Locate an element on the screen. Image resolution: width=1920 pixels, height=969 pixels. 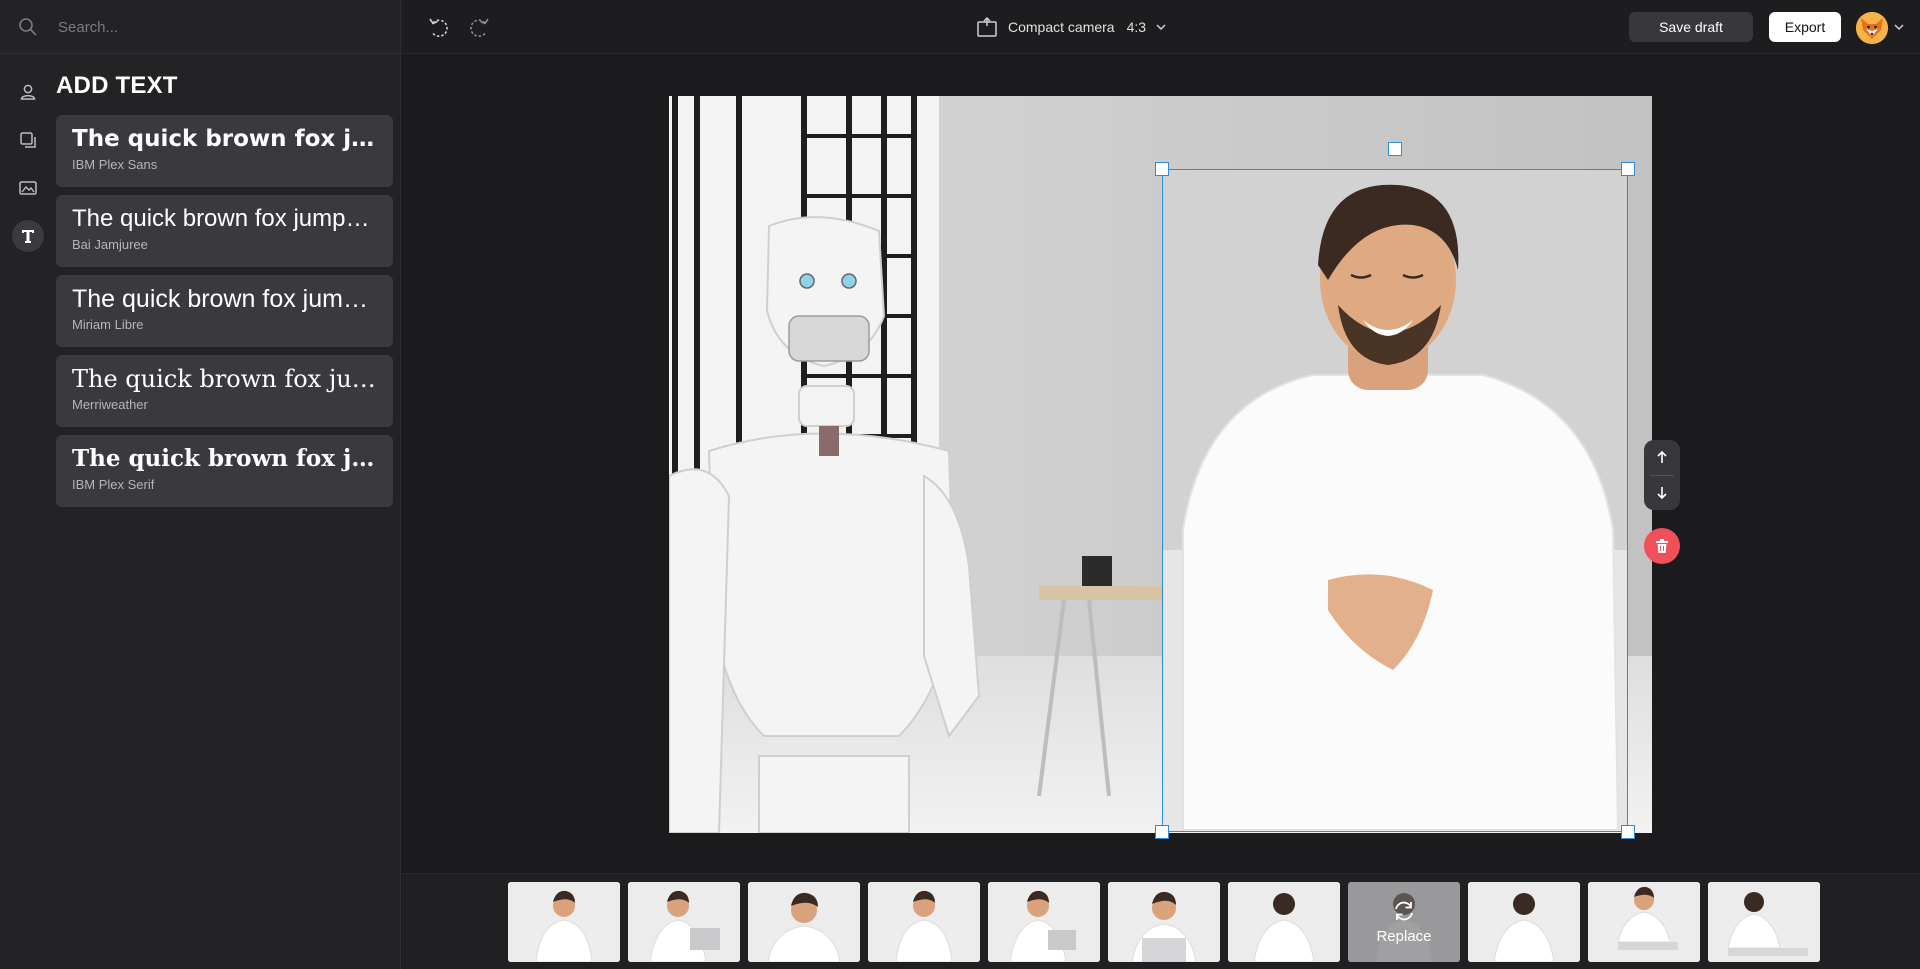
share-frame-icon is located at coordinates (987, 26).